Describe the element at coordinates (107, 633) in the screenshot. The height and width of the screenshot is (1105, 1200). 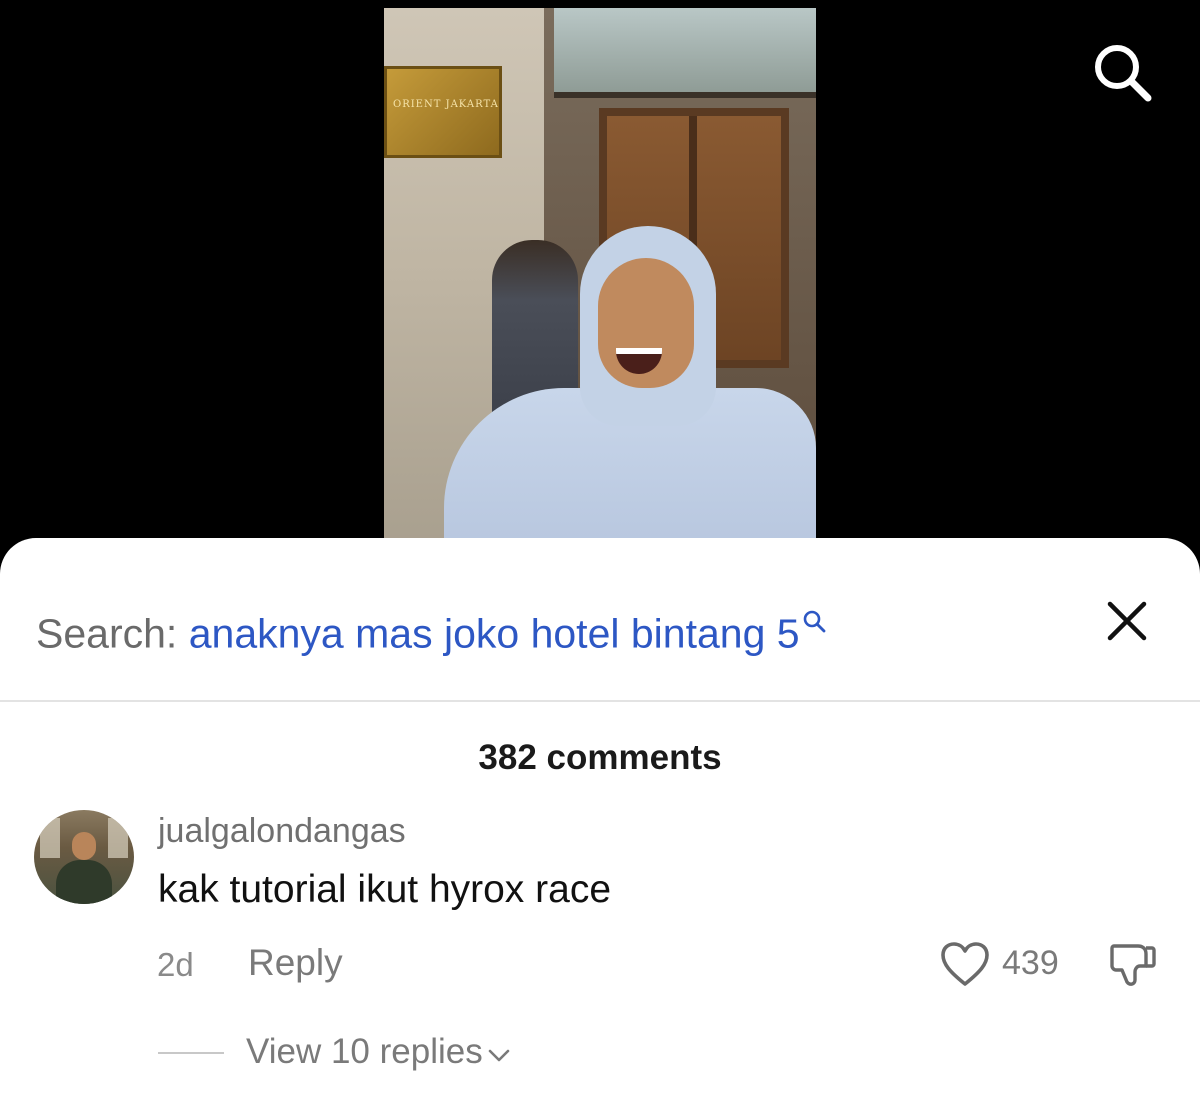
I see `search-prefix: Search:` at that location.